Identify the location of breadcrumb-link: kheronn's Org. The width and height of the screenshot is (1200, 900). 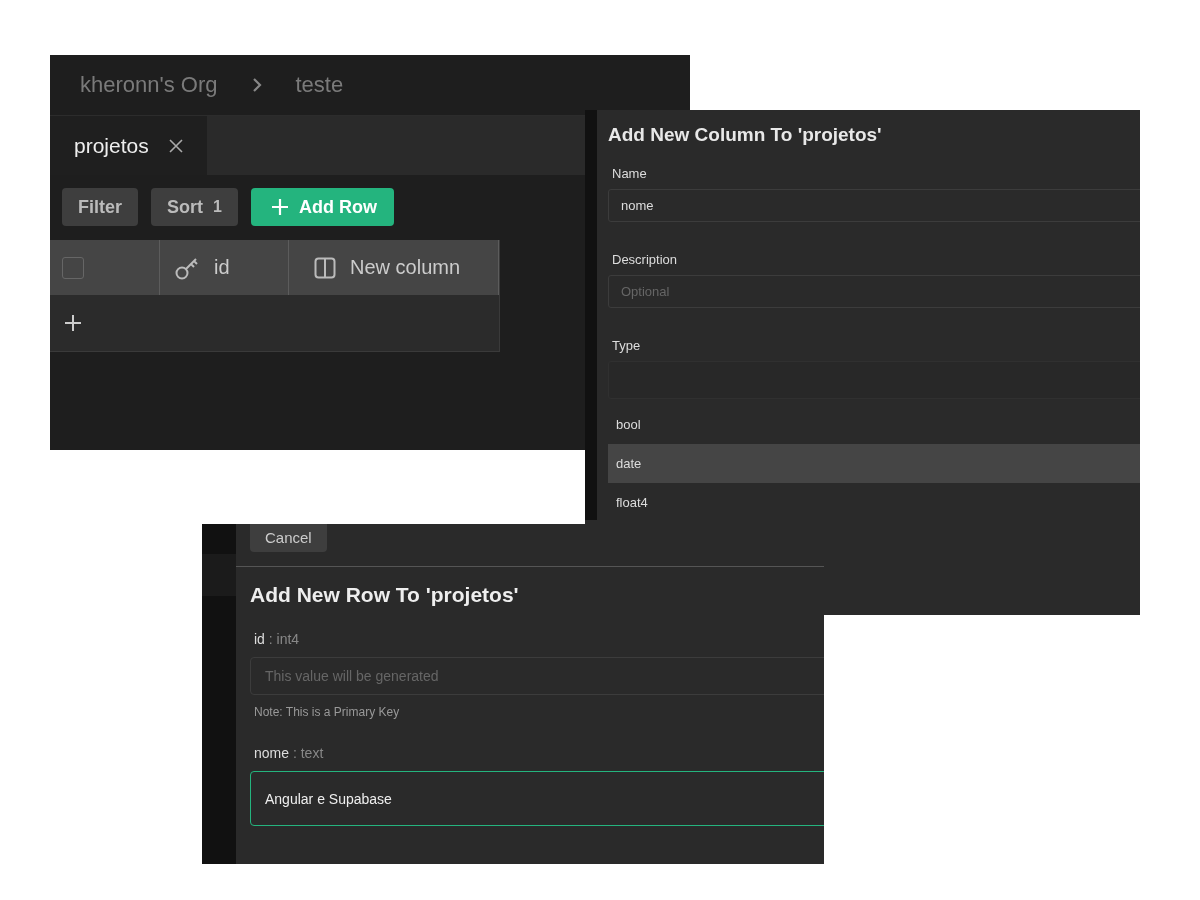
(149, 85).